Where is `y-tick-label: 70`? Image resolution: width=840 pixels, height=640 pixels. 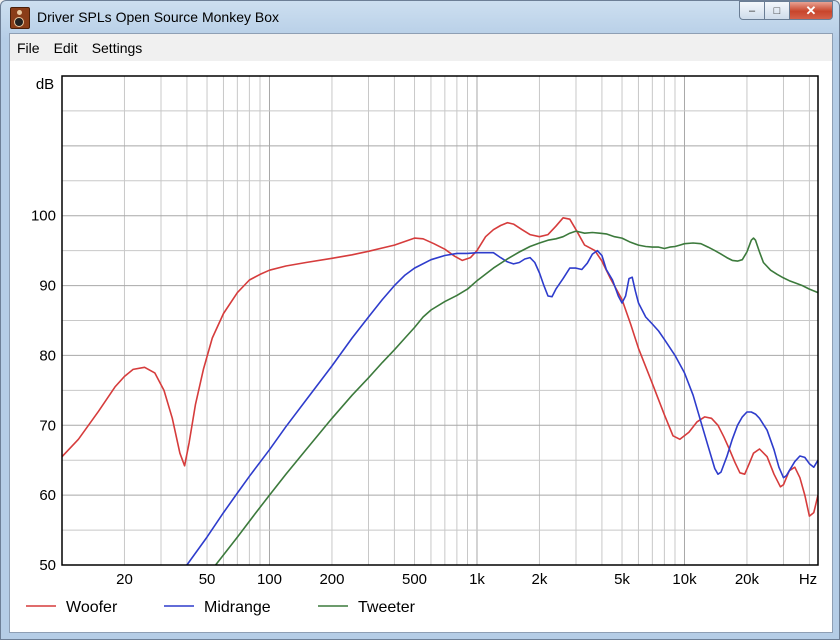
y-tick-label: 70 is located at coordinates (47, 425).